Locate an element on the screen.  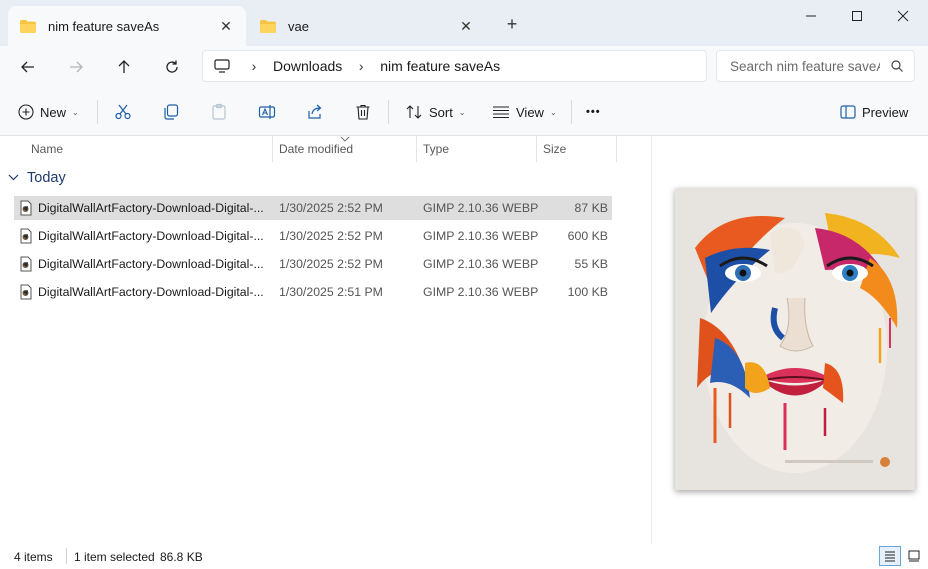
sort-indicator-icon is located at coordinates (345, 139).